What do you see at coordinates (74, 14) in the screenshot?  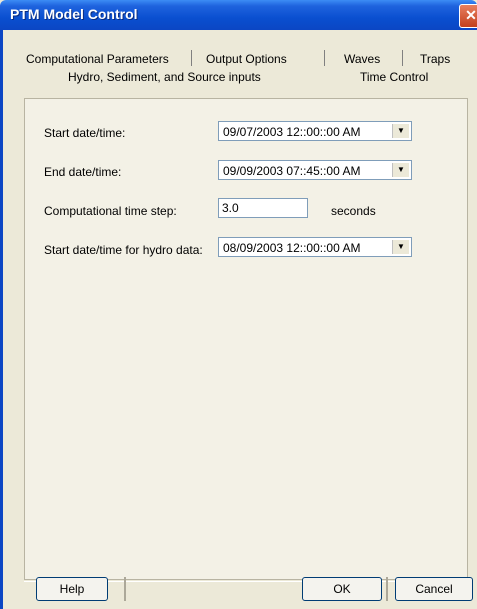 I see `window-title: PTM Model Control` at bounding box center [74, 14].